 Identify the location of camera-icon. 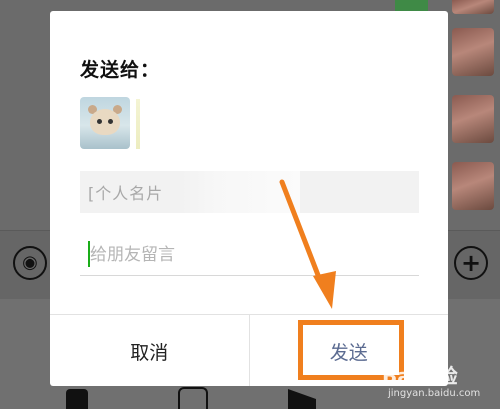
(193, 398).